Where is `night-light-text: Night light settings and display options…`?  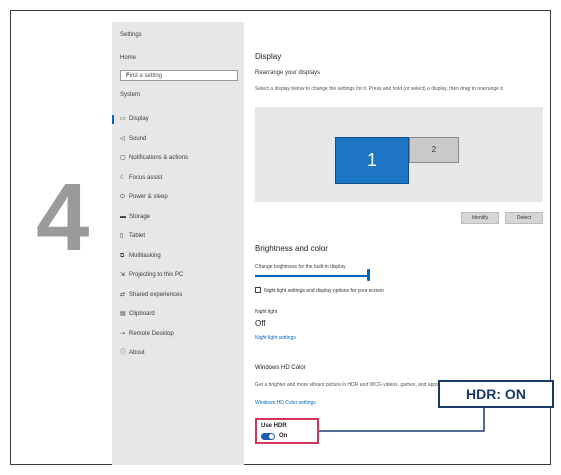 night-light-text: Night light settings and display options… is located at coordinates (324, 291).